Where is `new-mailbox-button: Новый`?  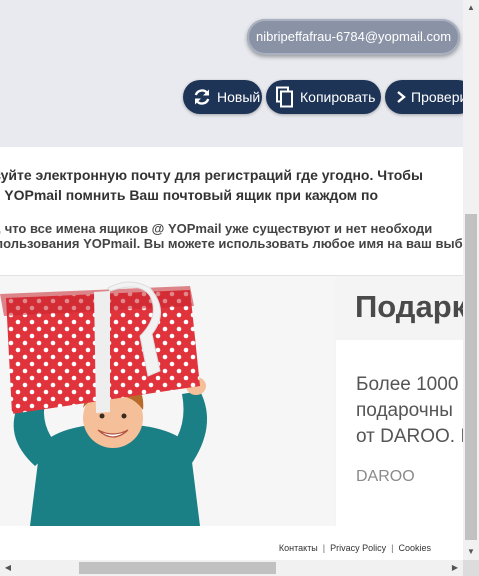
new-mailbox-button: Новый is located at coordinates (222, 97).